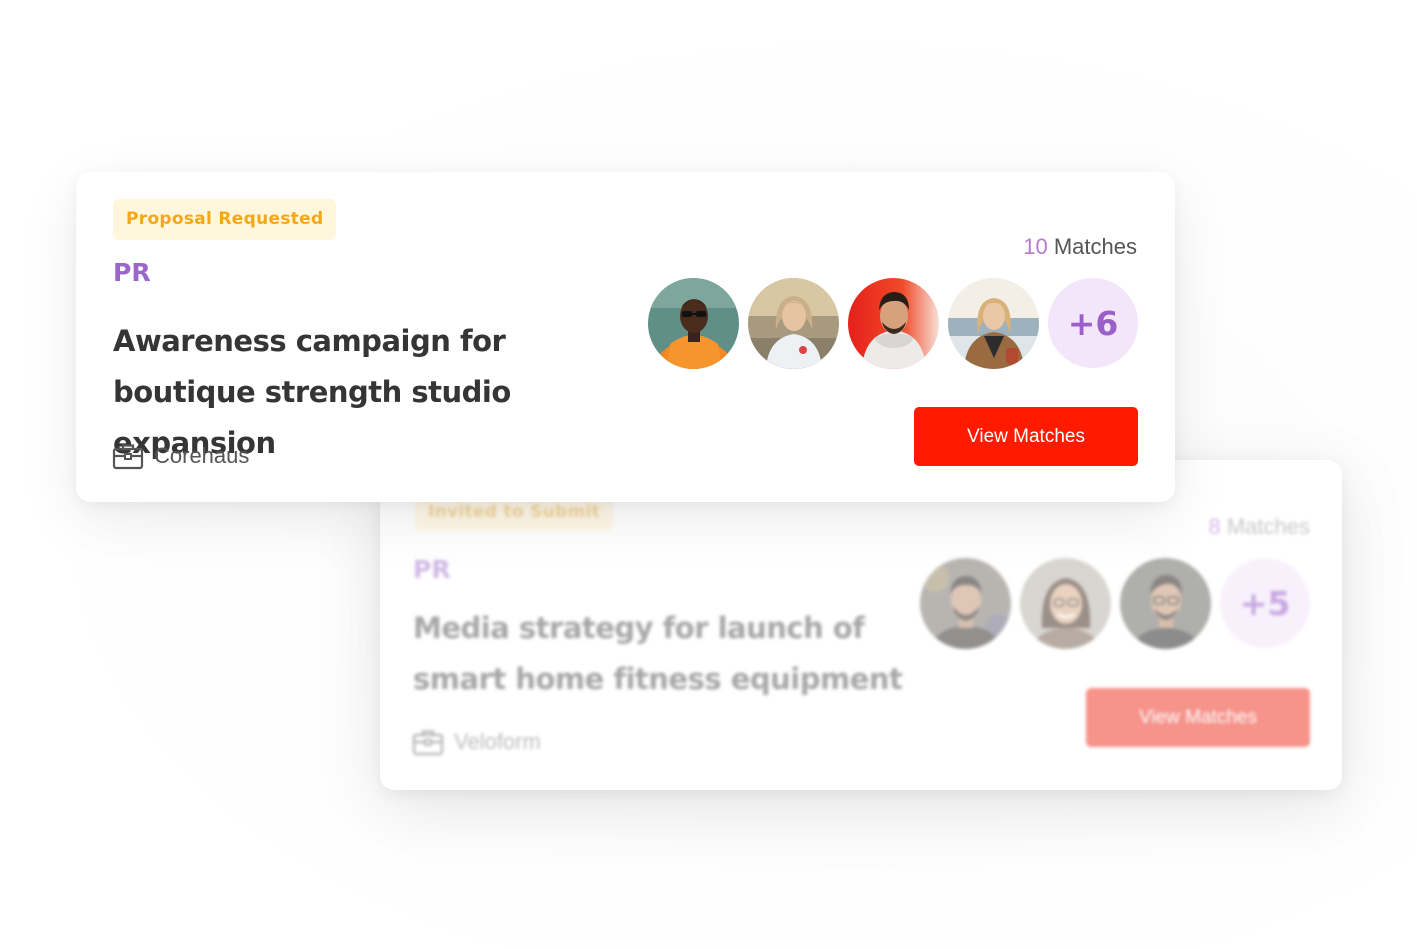 This screenshot has height=949, width=1417. What do you see at coordinates (1214, 526) in the screenshot?
I see `matches-number: 8` at bounding box center [1214, 526].